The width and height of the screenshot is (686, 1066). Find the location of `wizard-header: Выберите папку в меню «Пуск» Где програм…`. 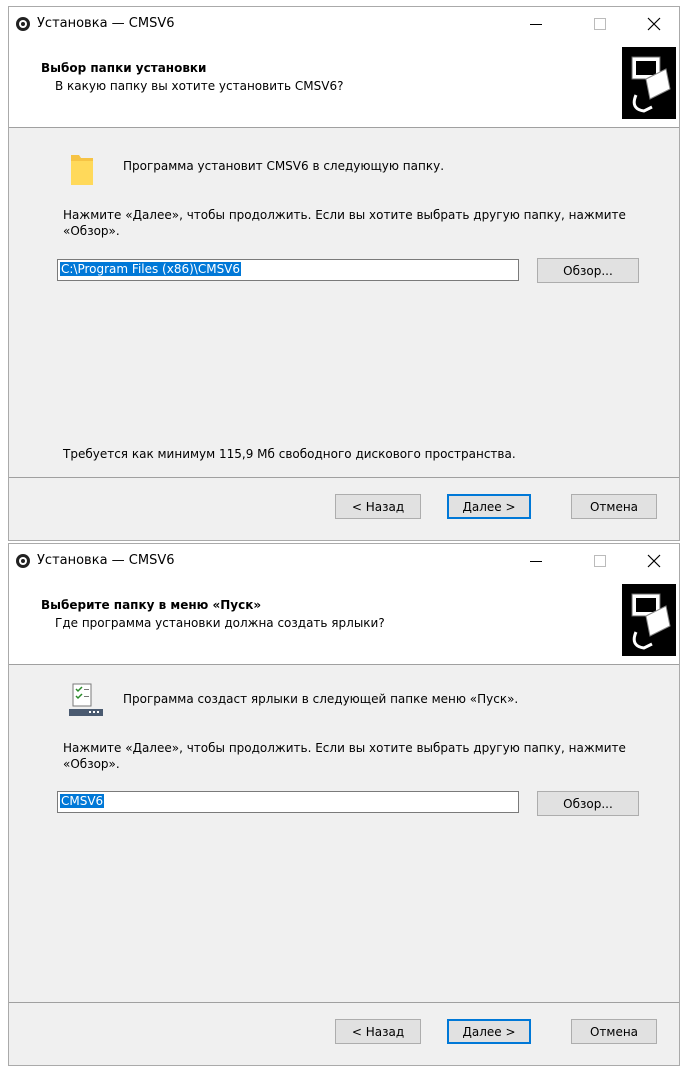

wizard-header: Выберите папку в меню «Пуск» Где програм… is located at coordinates (344, 621).